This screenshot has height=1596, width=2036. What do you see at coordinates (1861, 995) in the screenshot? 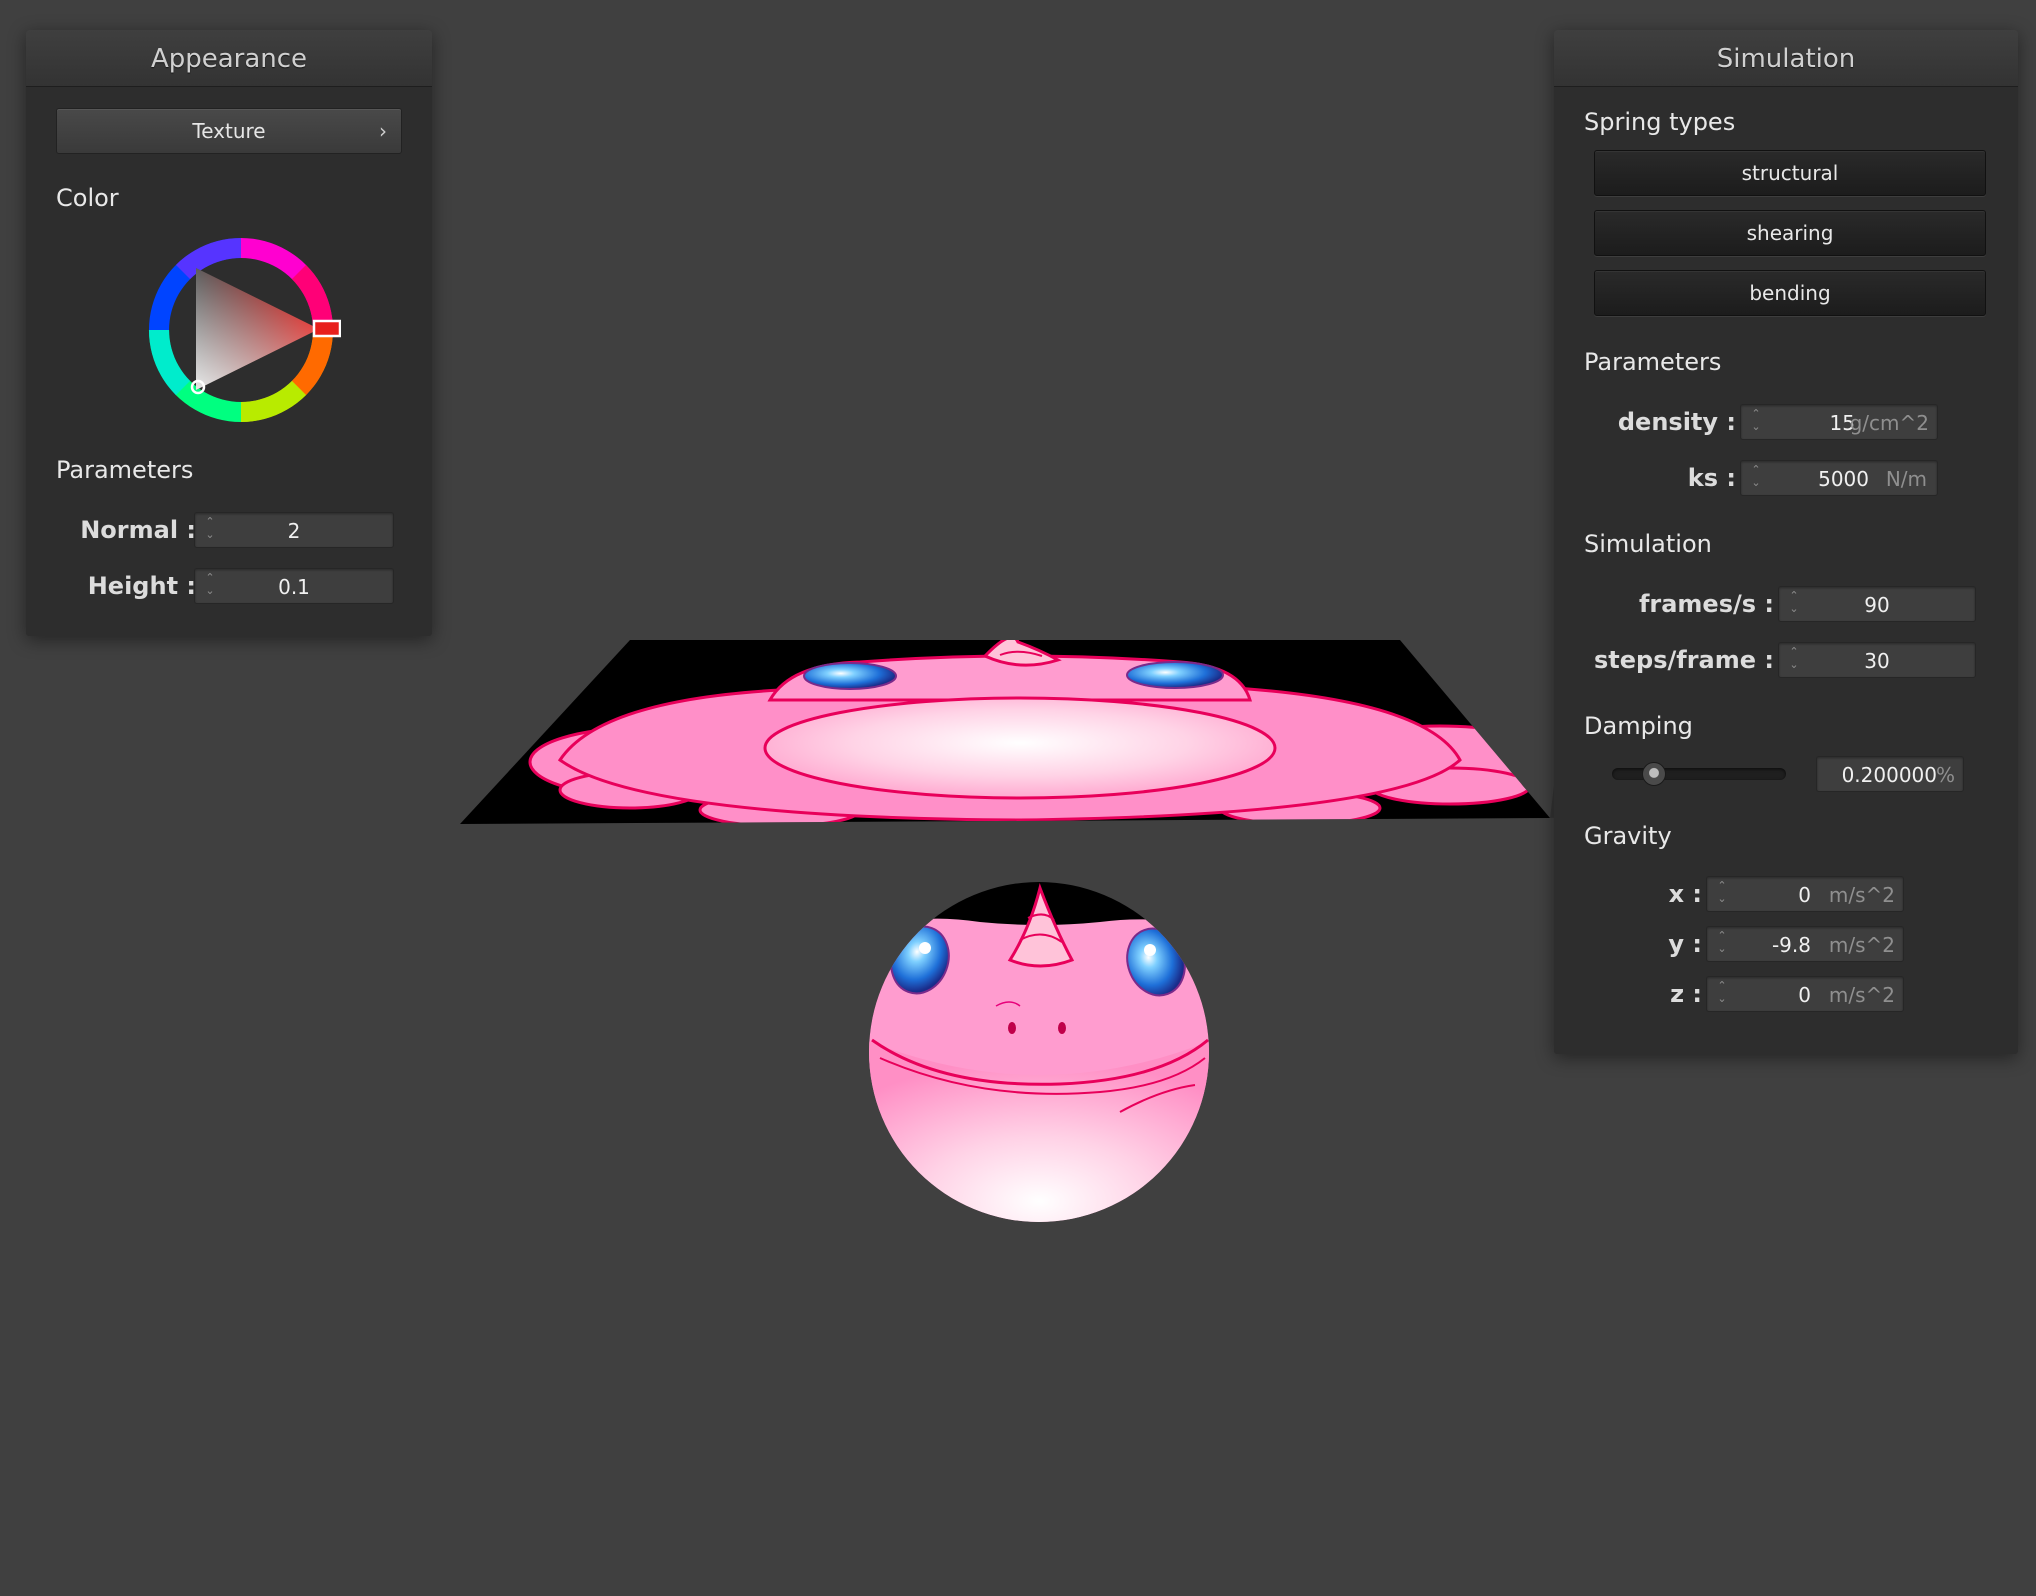
I see `gravity-z-unit: m/s^2` at bounding box center [1861, 995].